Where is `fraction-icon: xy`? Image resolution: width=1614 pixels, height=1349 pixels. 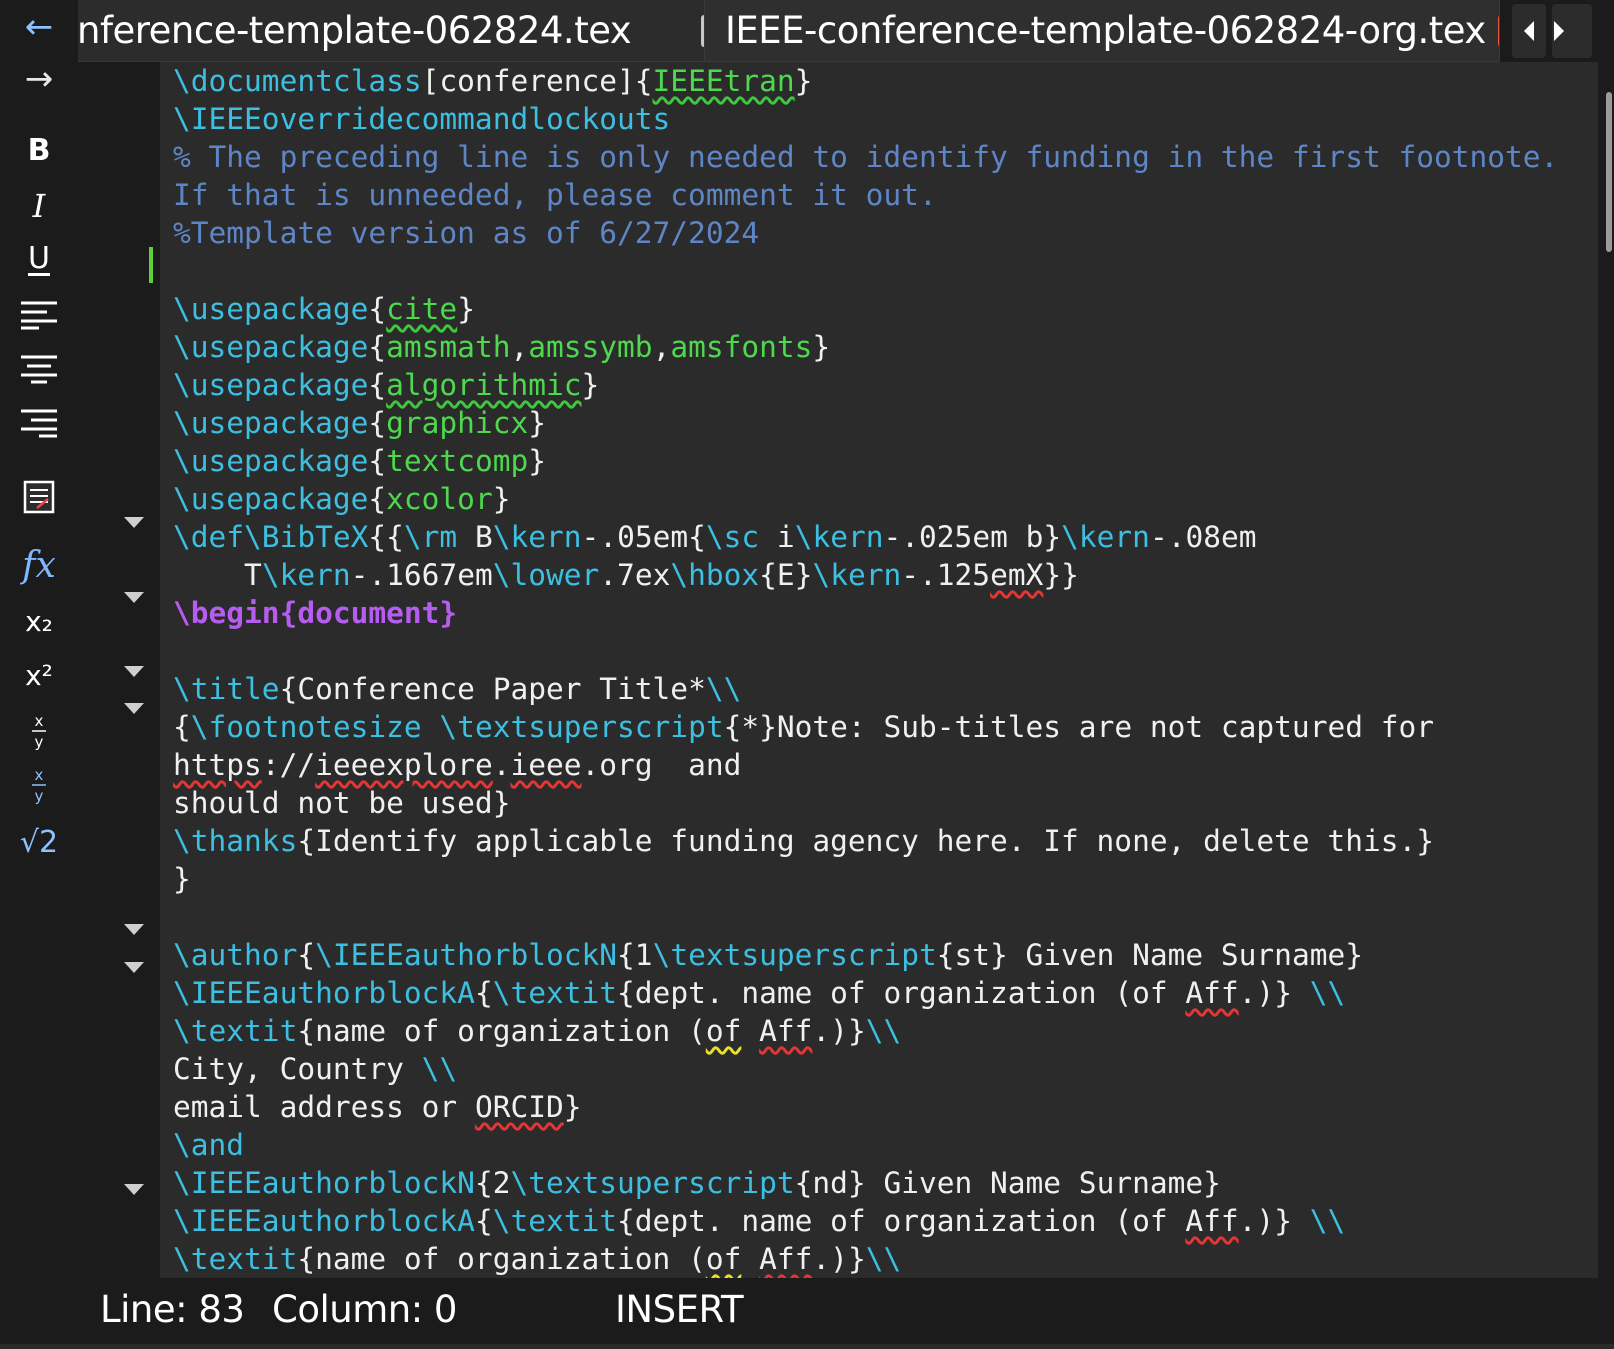 fraction-icon: xy is located at coordinates (39, 731).